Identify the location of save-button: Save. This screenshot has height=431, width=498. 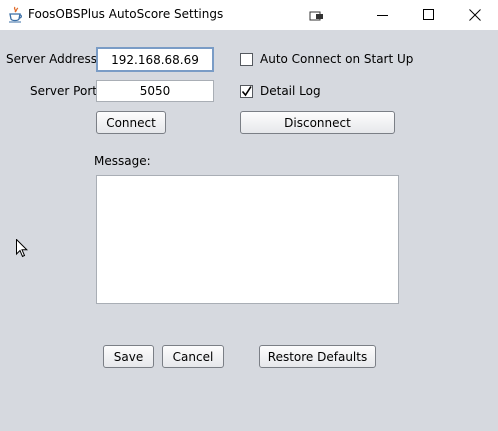
(128, 356).